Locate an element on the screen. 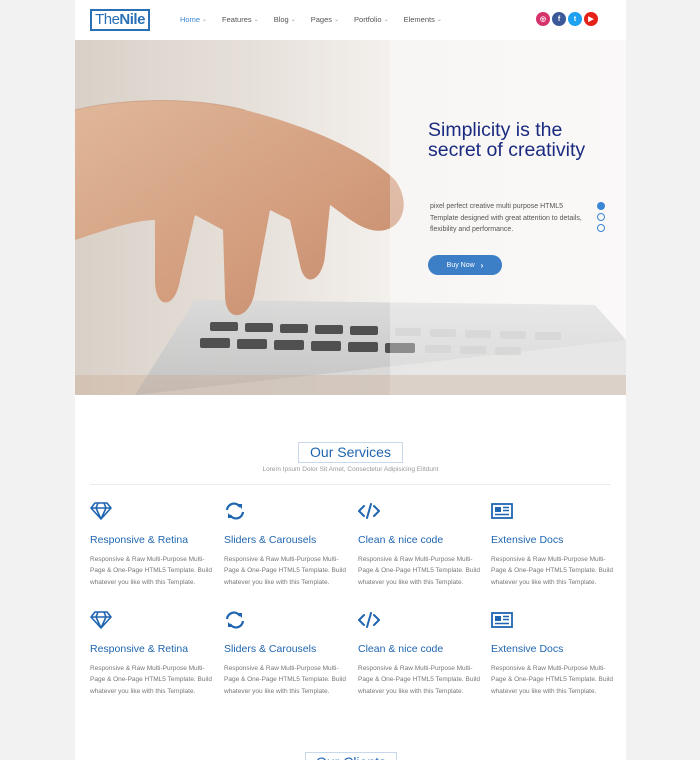 The width and height of the screenshot is (700, 760). hero-title: Simplicity is the secret of creativity is located at coordinates (507, 140).